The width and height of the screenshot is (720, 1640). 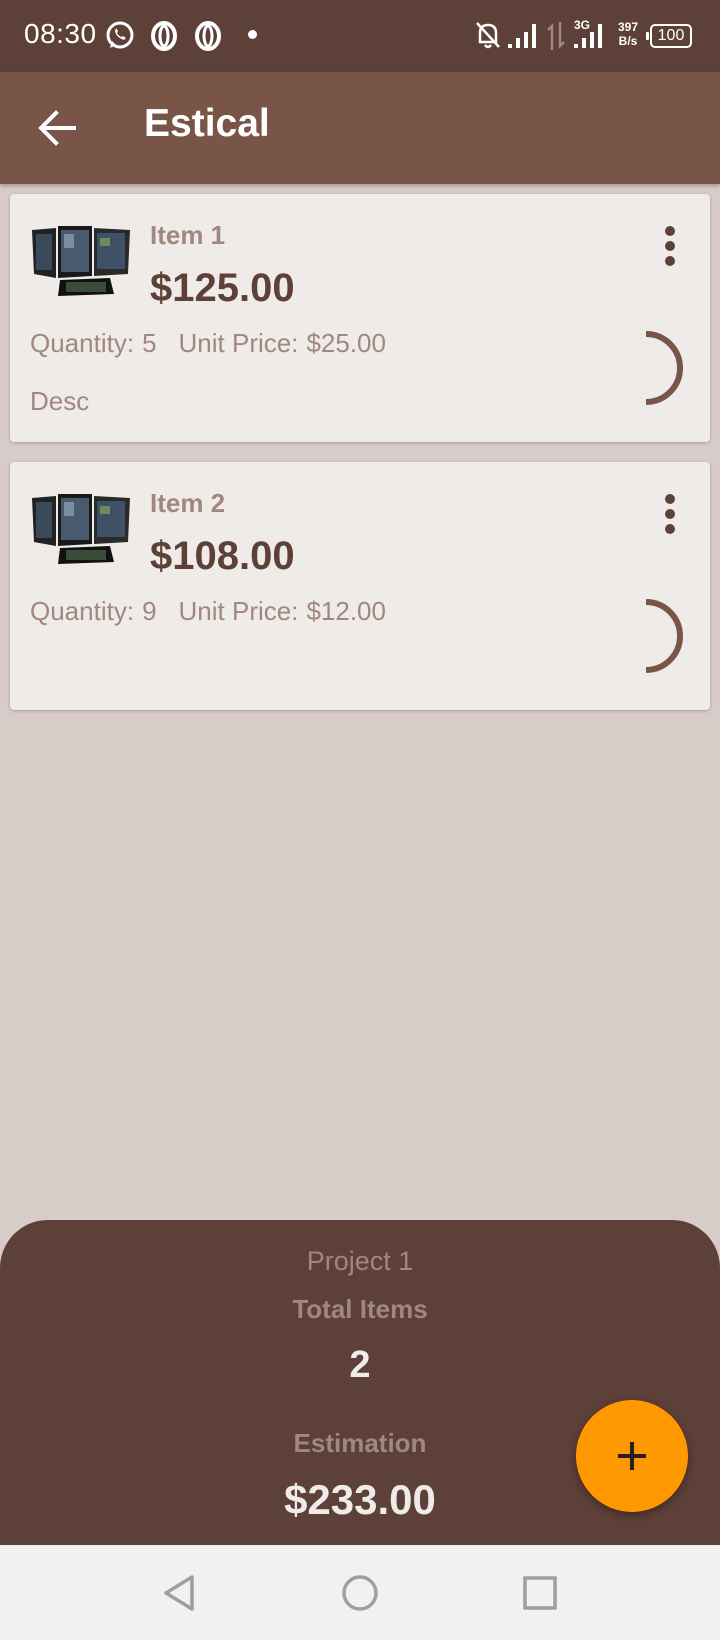 What do you see at coordinates (488, 35) in the screenshot?
I see `notifications-off-icon` at bounding box center [488, 35].